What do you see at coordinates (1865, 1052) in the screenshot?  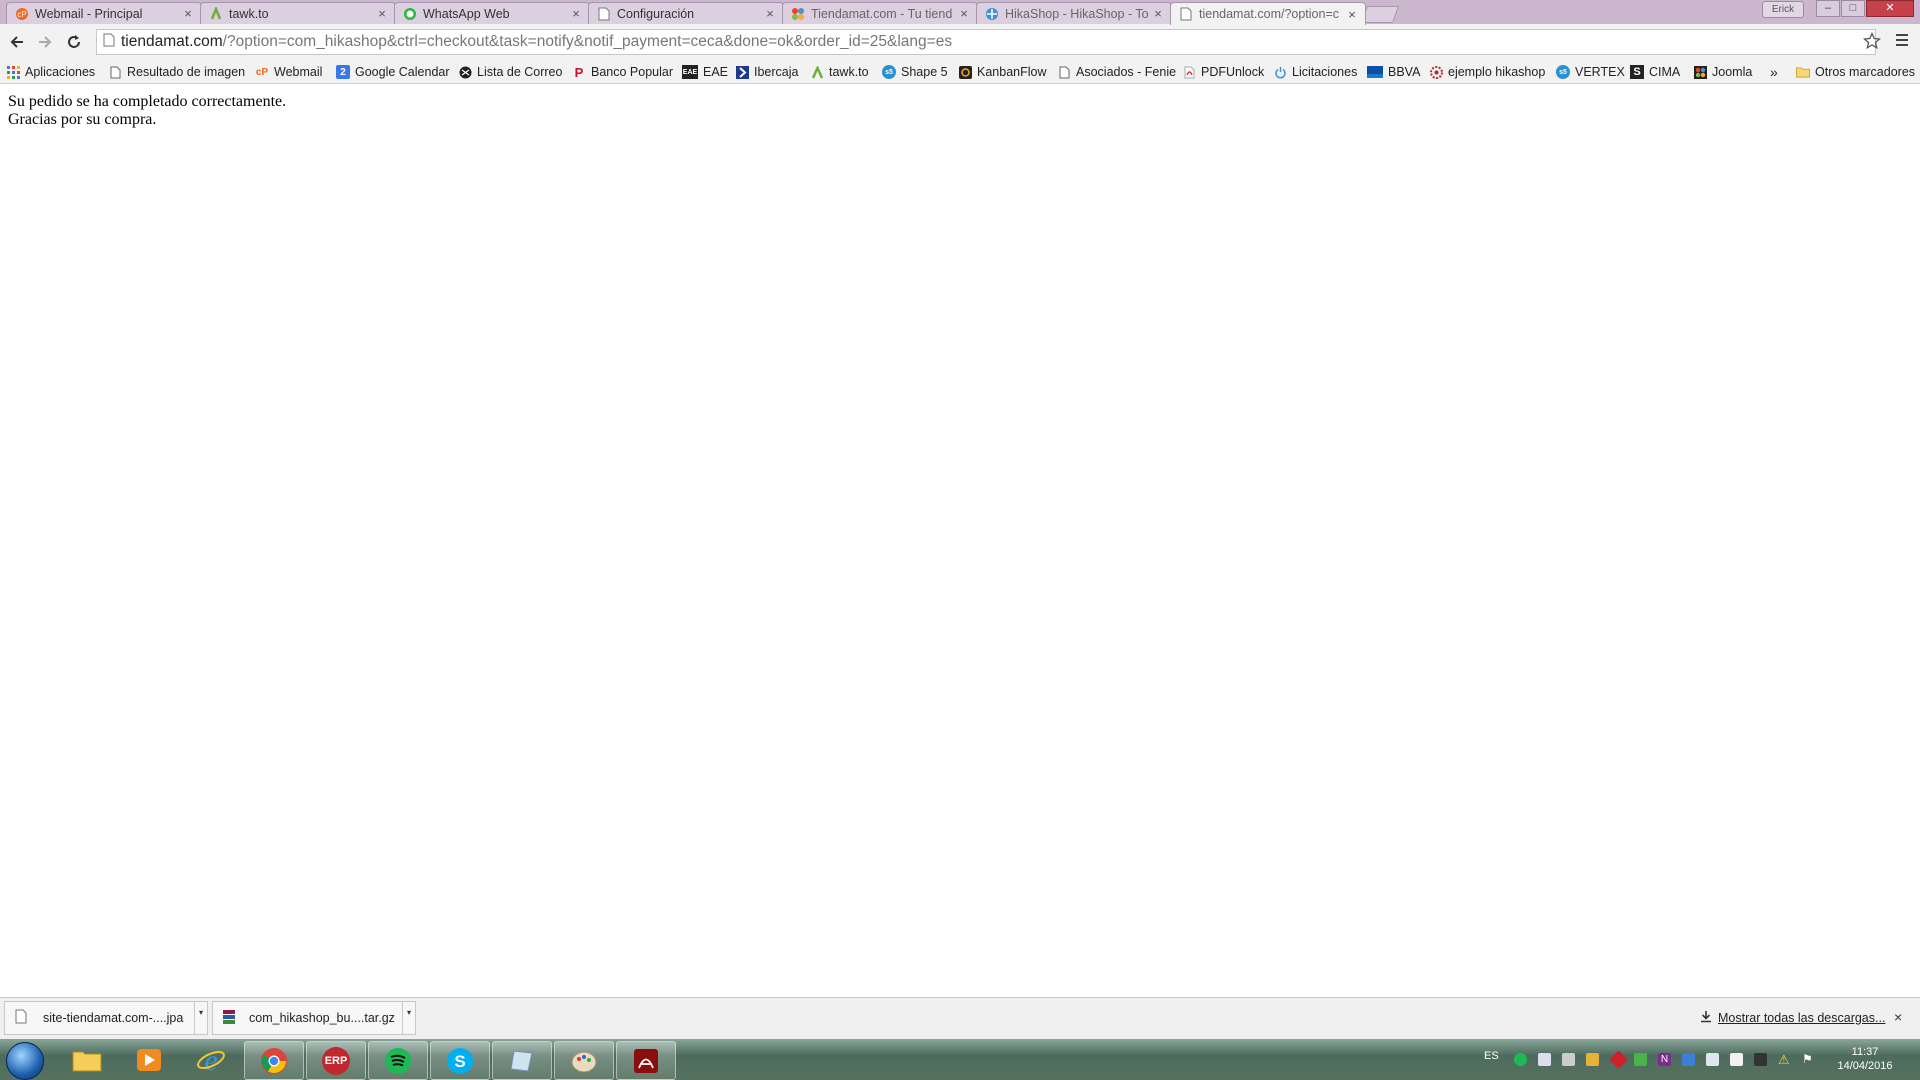 I see `clock-time: 11:37` at bounding box center [1865, 1052].